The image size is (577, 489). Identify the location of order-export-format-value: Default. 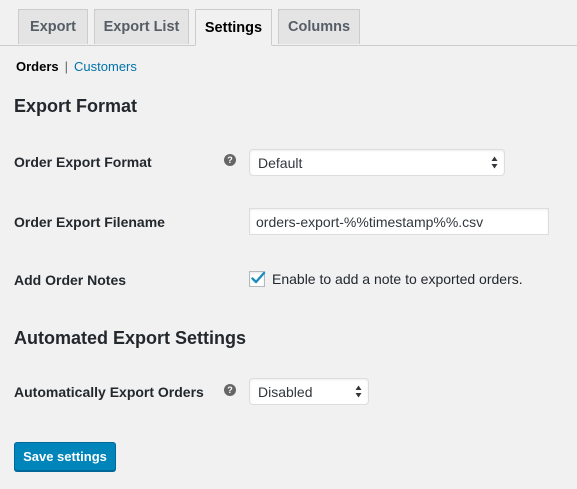
(280, 162).